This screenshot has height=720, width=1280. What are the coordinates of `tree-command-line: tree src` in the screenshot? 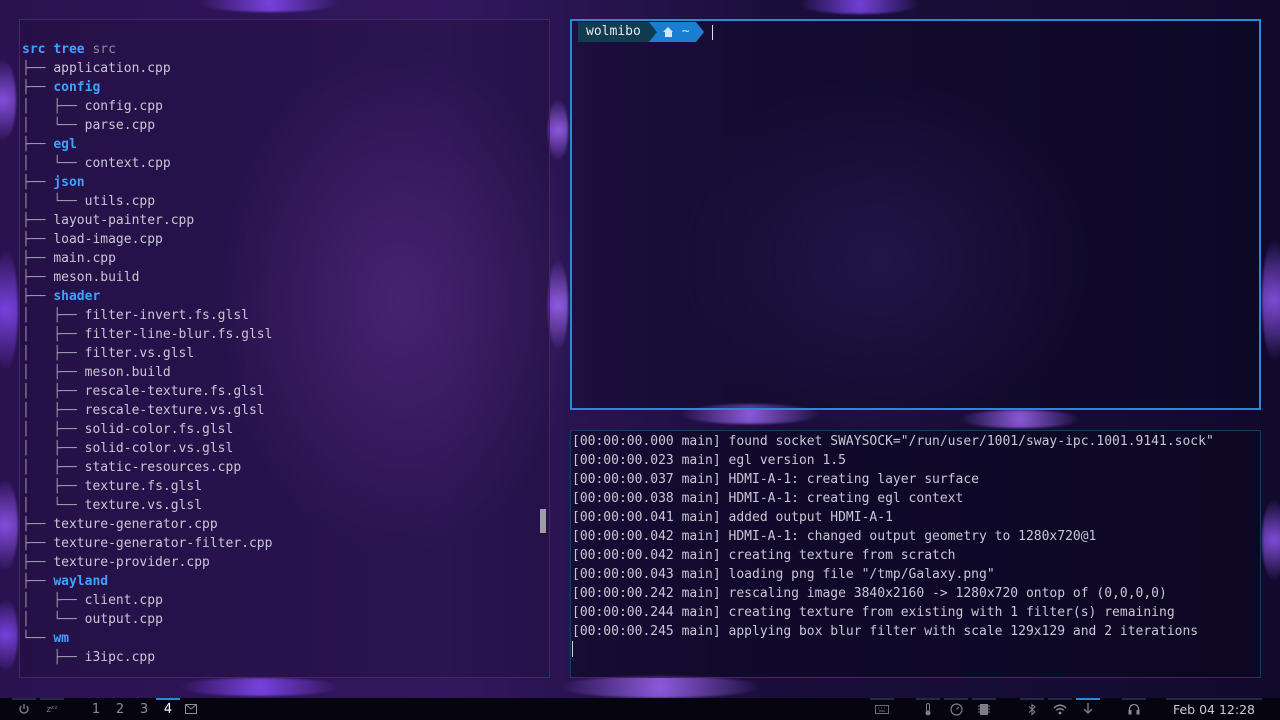 It's located at (69, 39).